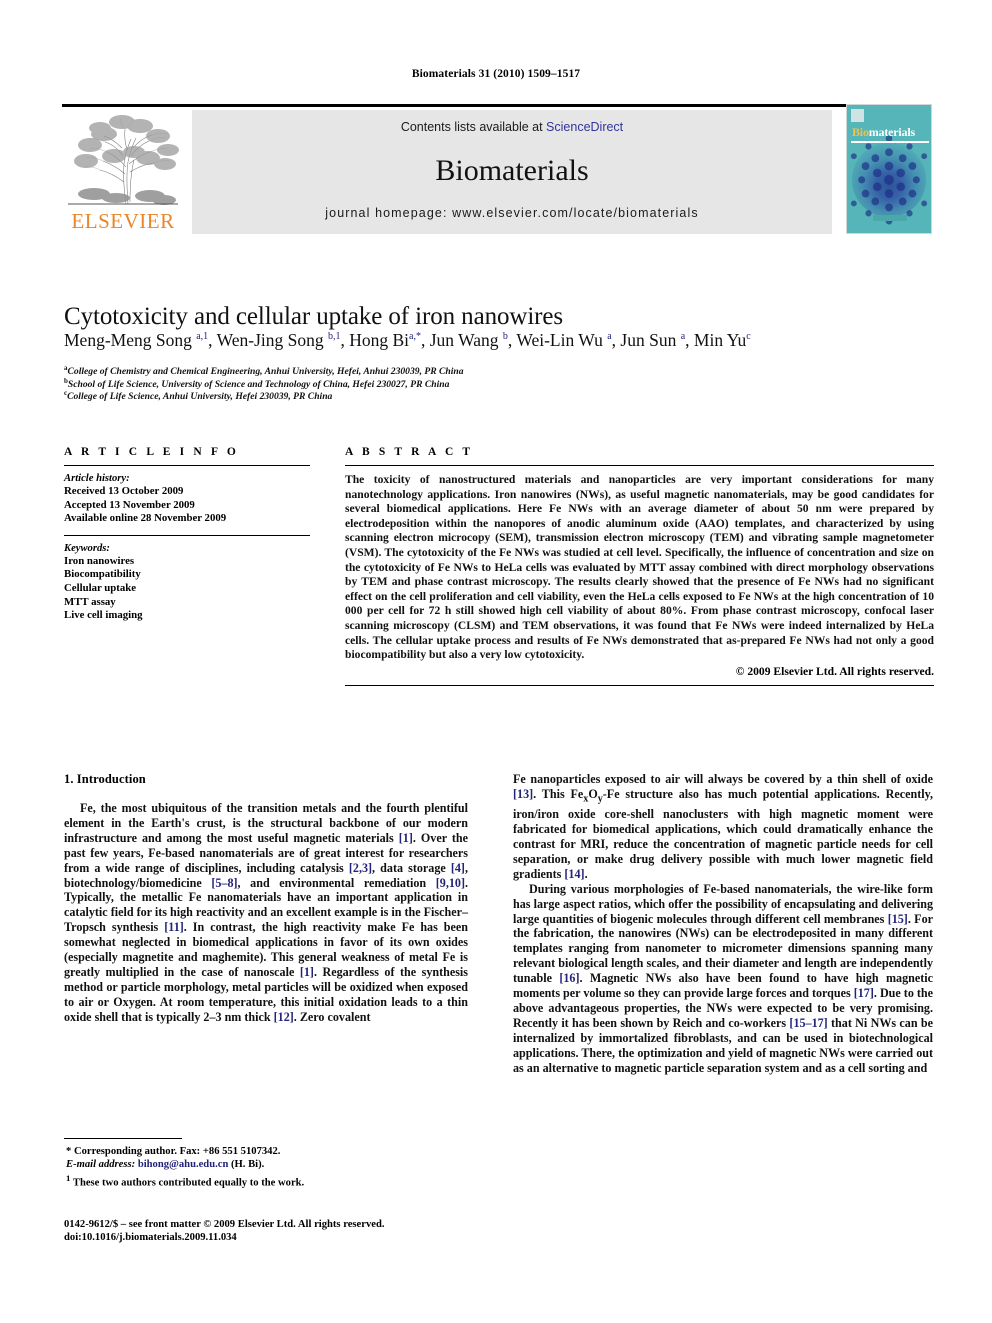 Image resolution: width=992 pixels, height=1323 pixels. I want to click on section-heading-introduction: 1. Introduction, so click(105, 779).